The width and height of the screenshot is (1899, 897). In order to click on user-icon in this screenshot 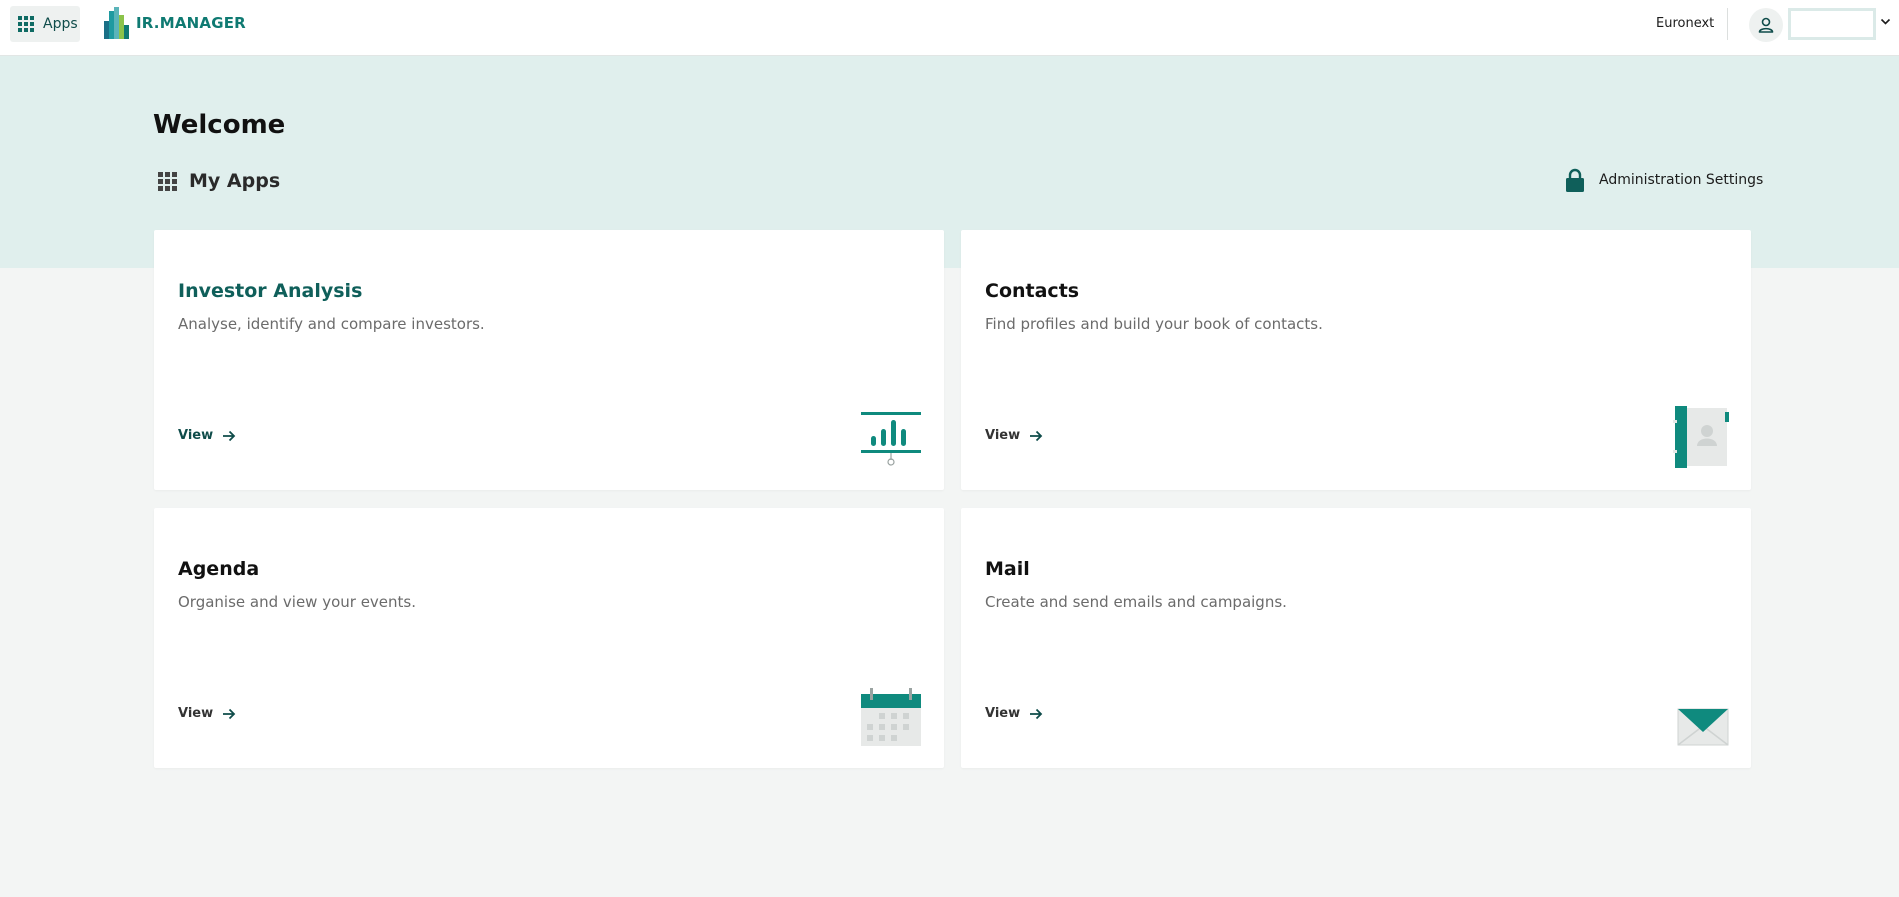, I will do `click(1766, 25)`.